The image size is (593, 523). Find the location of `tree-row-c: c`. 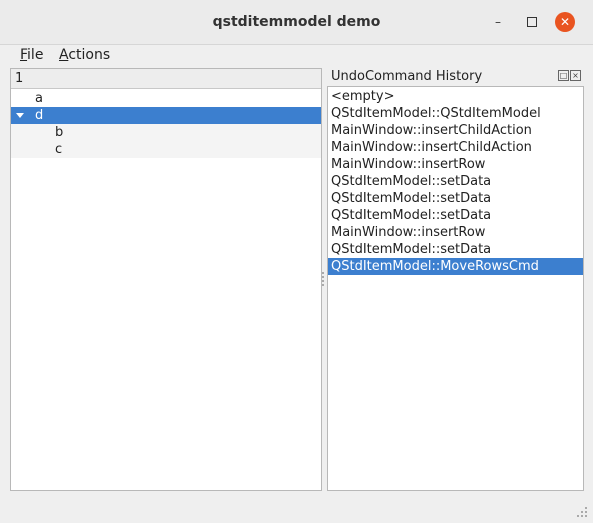

tree-row-c: c is located at coordinates (166, 149).